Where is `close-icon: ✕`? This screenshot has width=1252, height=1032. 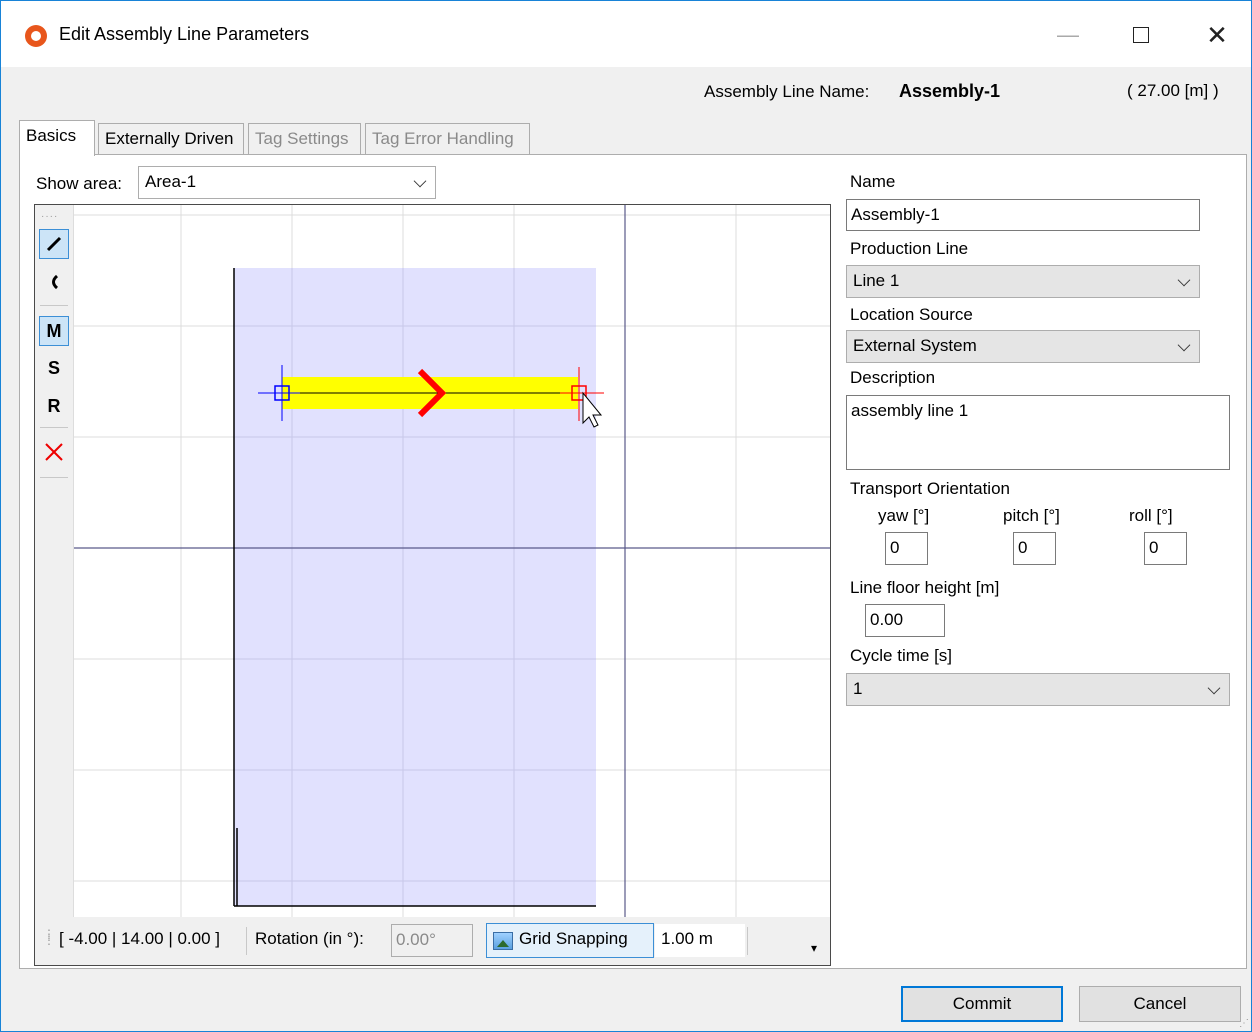 close-icon: ✕ is located at coordinates (1217, 34).